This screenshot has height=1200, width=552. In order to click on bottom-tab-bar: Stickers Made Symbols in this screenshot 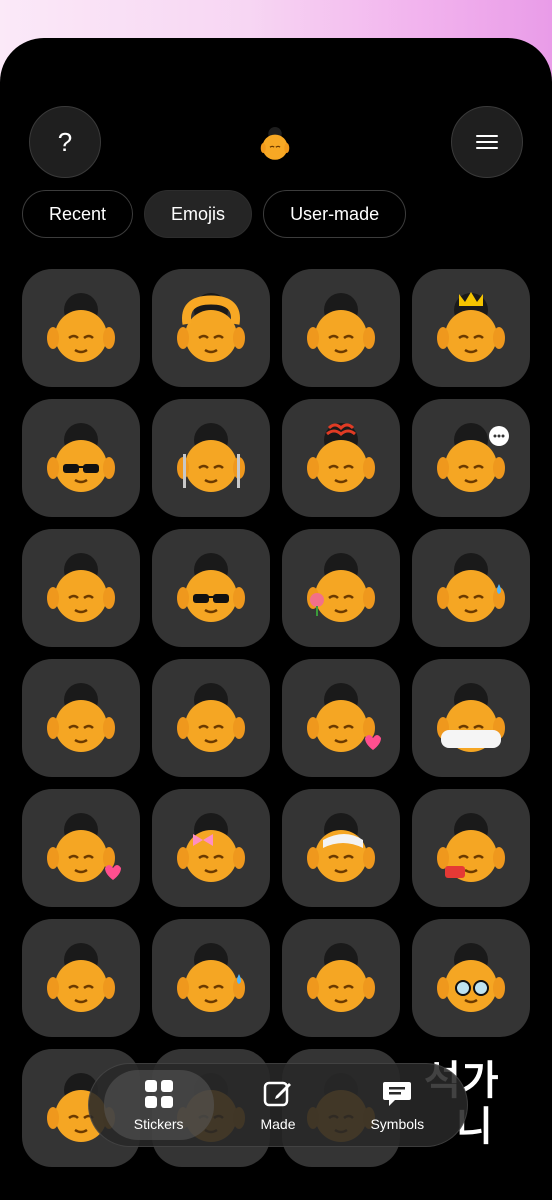, I will do `click(278, 1105)`.